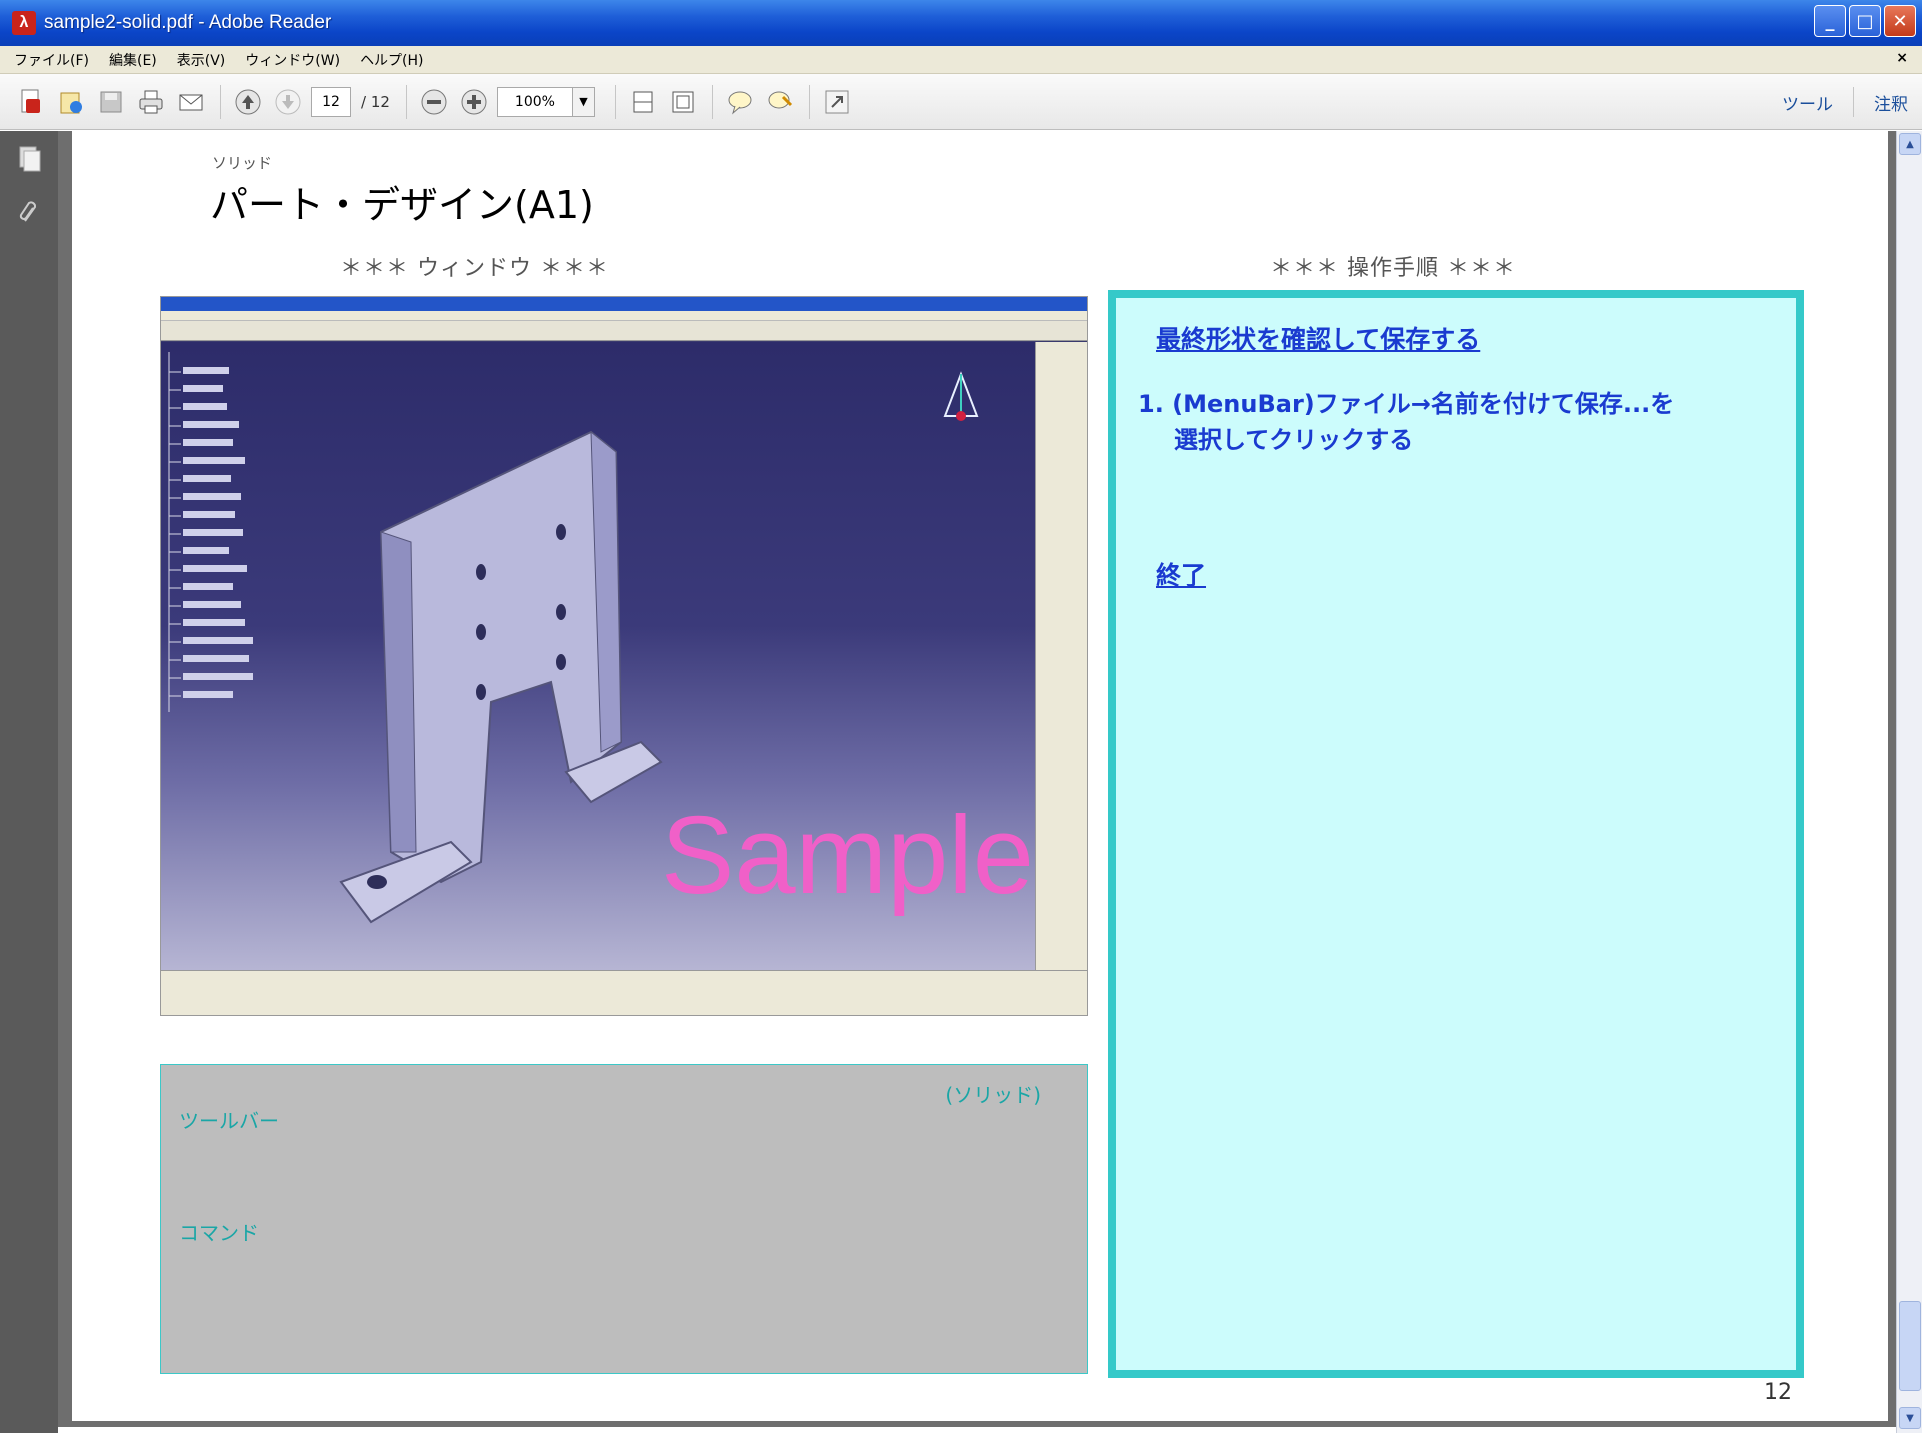 This screenshot has width=1922, height=1433. What do you see at coordinates (1393, 268) in the screenshot?
I see `section-heading-procedure: ＊＊＊ 操作手順 ＊＊＊` at bounding box center [1393, 268].